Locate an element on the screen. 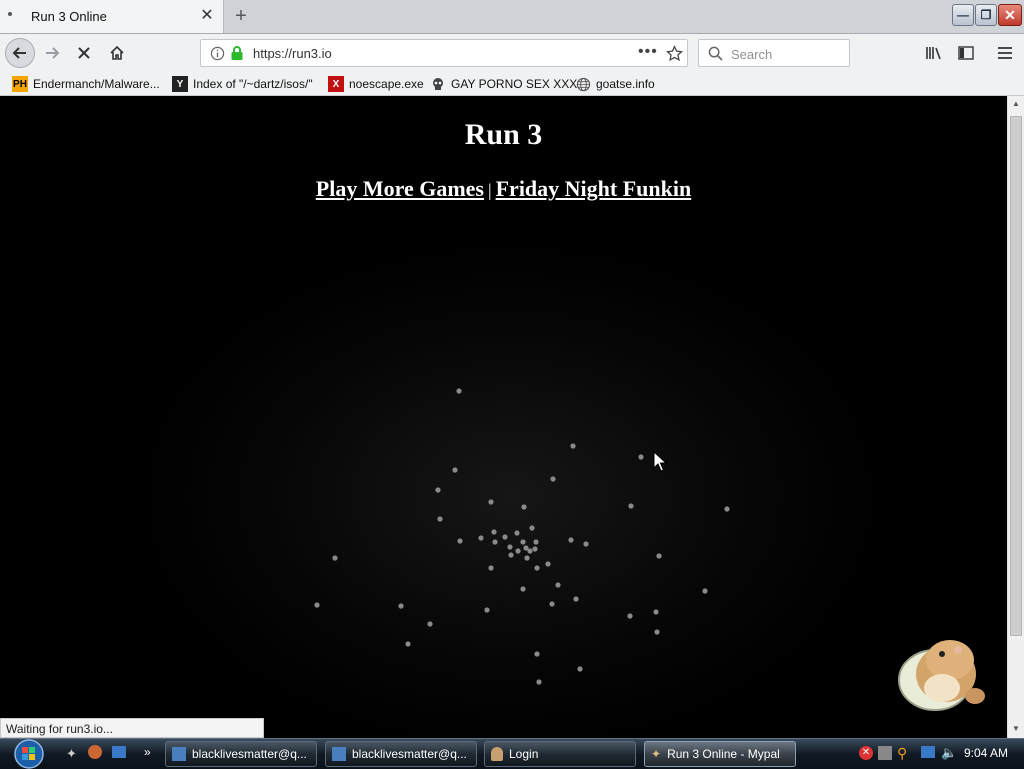  tab-close-icon: ✕ is located at coordinates (207, 16).